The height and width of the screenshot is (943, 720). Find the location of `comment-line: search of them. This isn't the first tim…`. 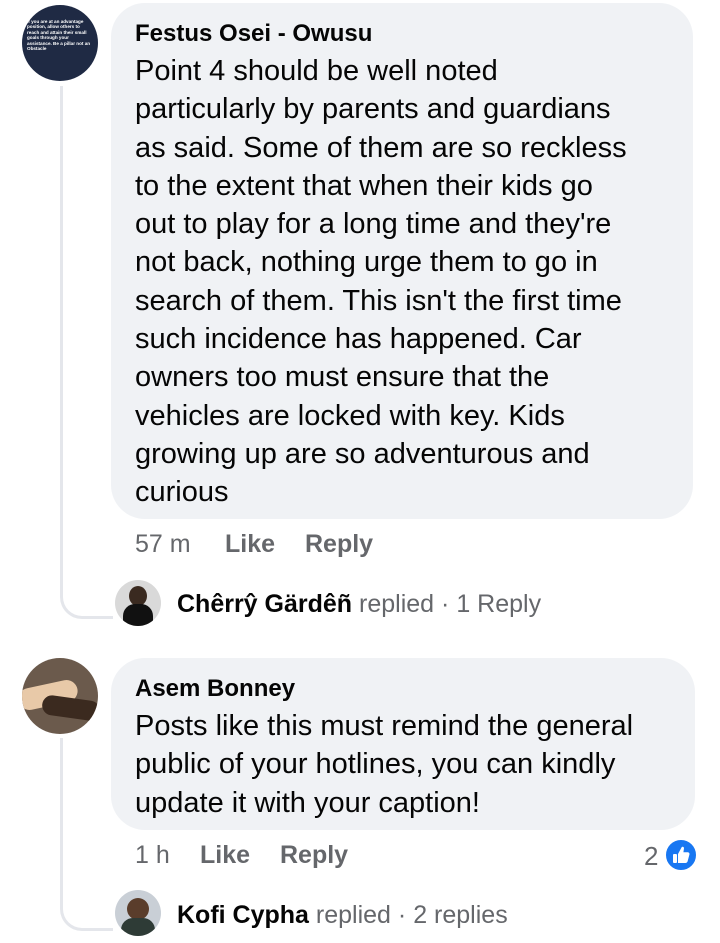

comment-line: search of them. This isn't the first tim… is located at coordinates (378, 300).